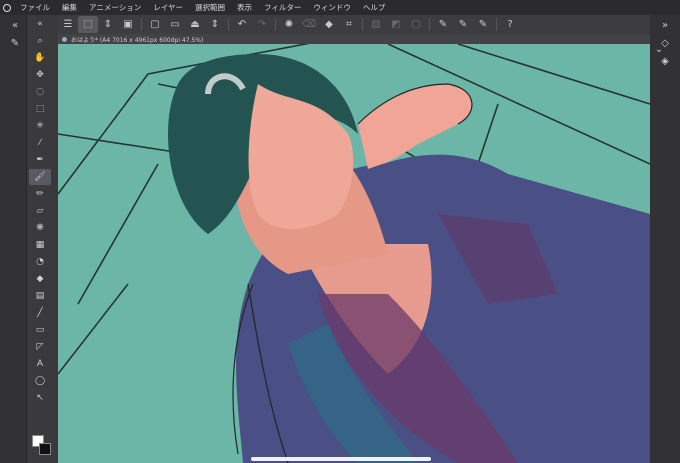 This screenshot has height=463, width=680. What do you see at coordinates (40, 75) in the screenshot?
I see `move-icon: ✥` at bounding box center [40, 75].